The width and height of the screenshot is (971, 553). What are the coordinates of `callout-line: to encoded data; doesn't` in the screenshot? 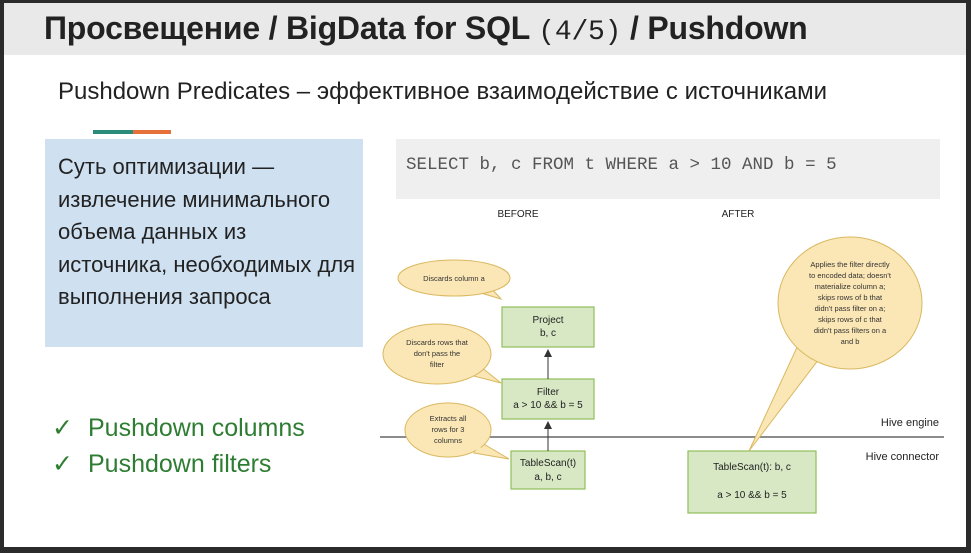 It's located at (850, 275).